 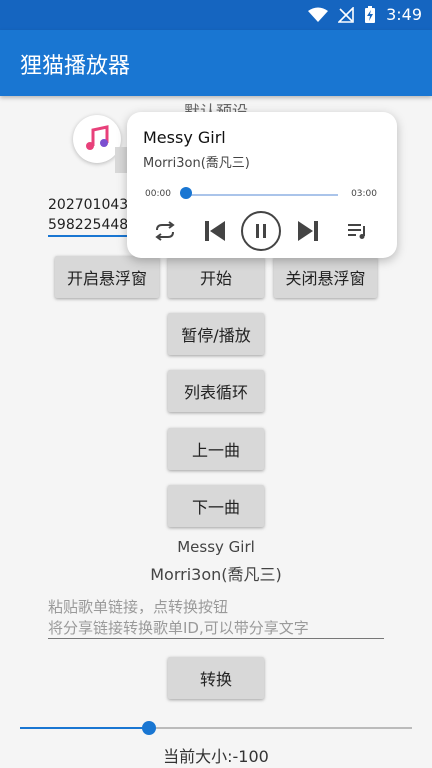 What do you see at coordinates (260, 195) in the screenshot?
I see `float-progress-track` at bounding box center [260, 195].